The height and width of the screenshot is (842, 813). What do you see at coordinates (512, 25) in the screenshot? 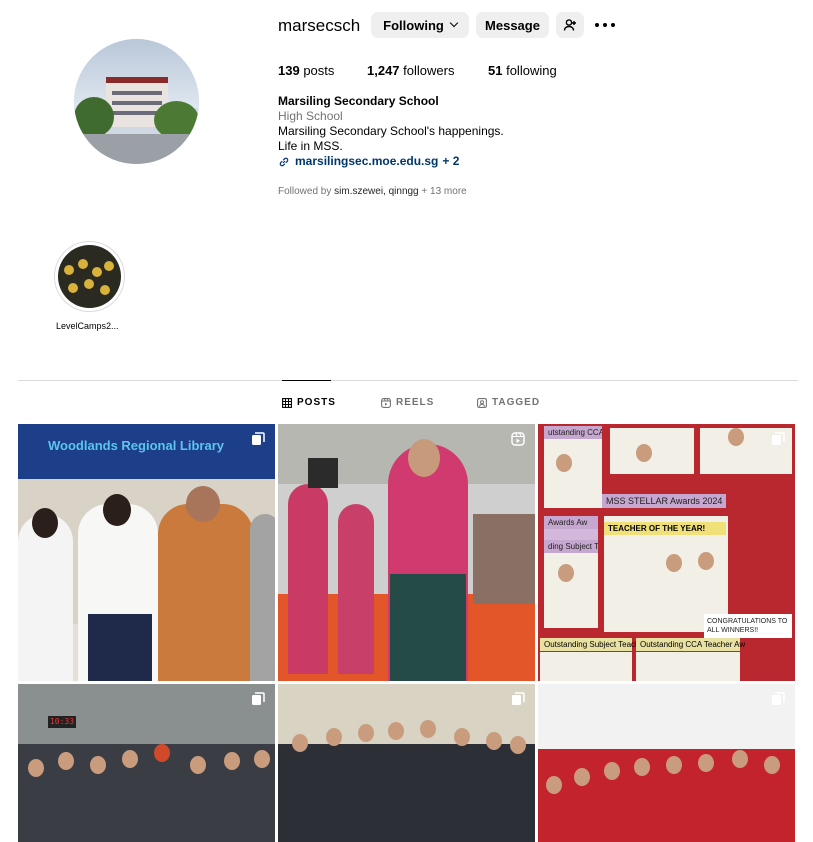
I see `message-button: Message` at bounding box center [512, 25].